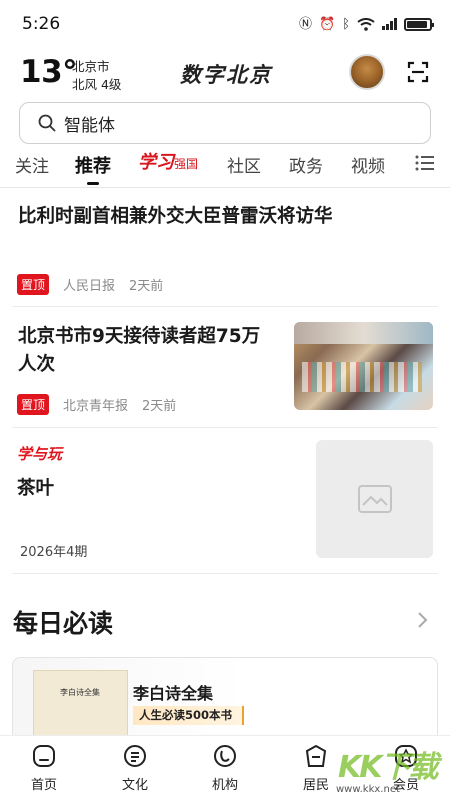 The height and width of the screenshot is (800, 450). Describe the element at coordinates (43, 785) in the screenshot. I see `nav-label: 首页` at that location.